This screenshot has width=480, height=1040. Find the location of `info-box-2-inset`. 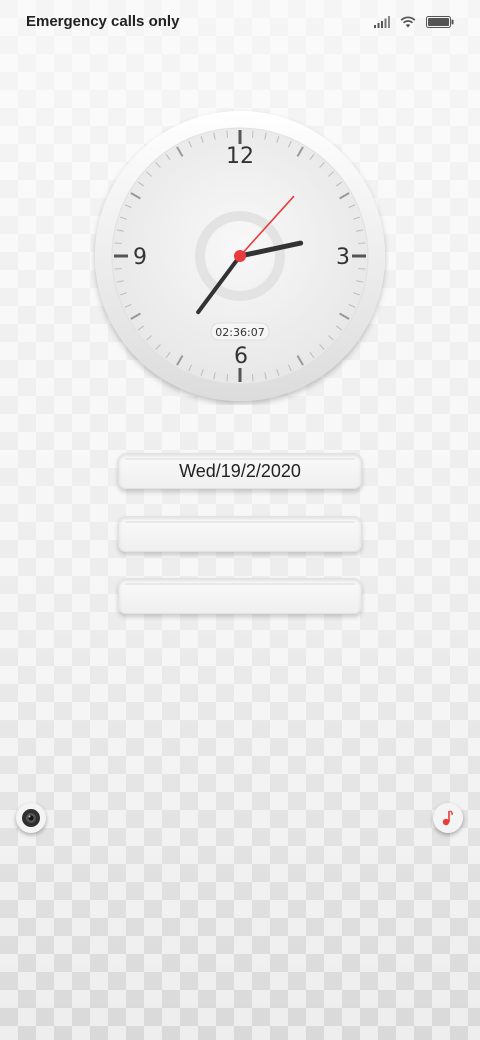

info-box-2-inset is located at coordinates (240, 522).